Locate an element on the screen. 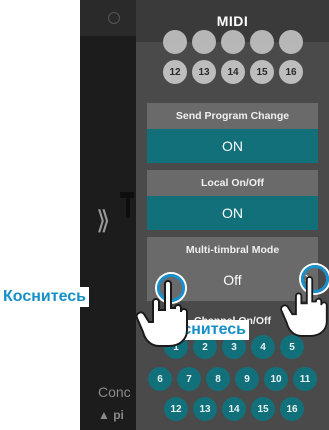 The height and width of the screenshot is (430, 329). send-program-change-section: Send Program Change ON is located at coordinates (232, 133).